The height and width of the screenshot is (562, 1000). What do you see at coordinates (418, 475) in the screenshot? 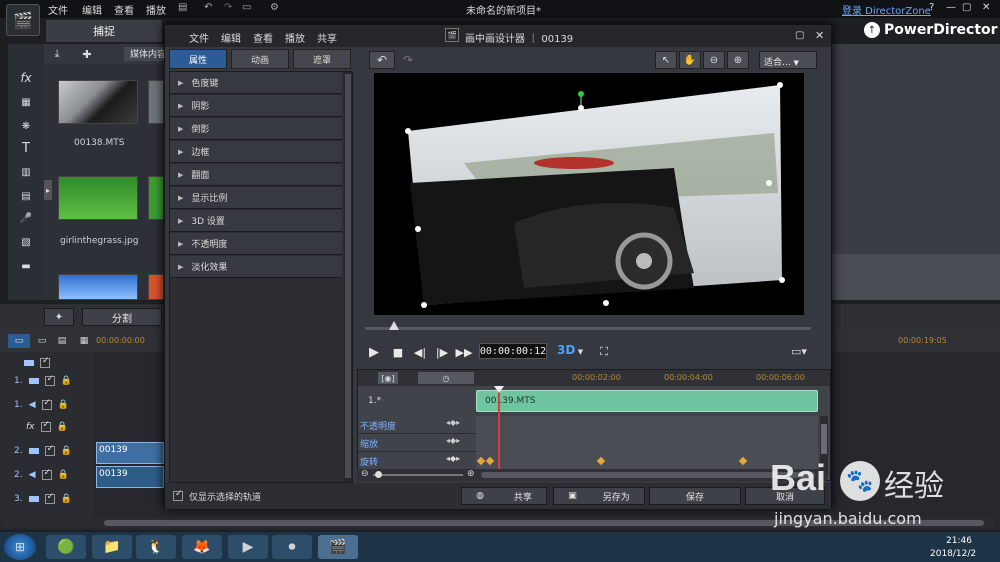
I see `zoom-slider` at bounding box center [418, 475].